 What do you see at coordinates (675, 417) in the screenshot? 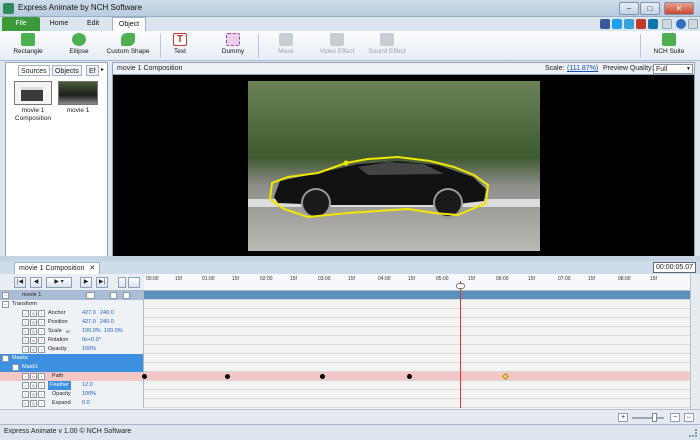
I see `zoom-out-icon: −` at bounding box center [675, 417].